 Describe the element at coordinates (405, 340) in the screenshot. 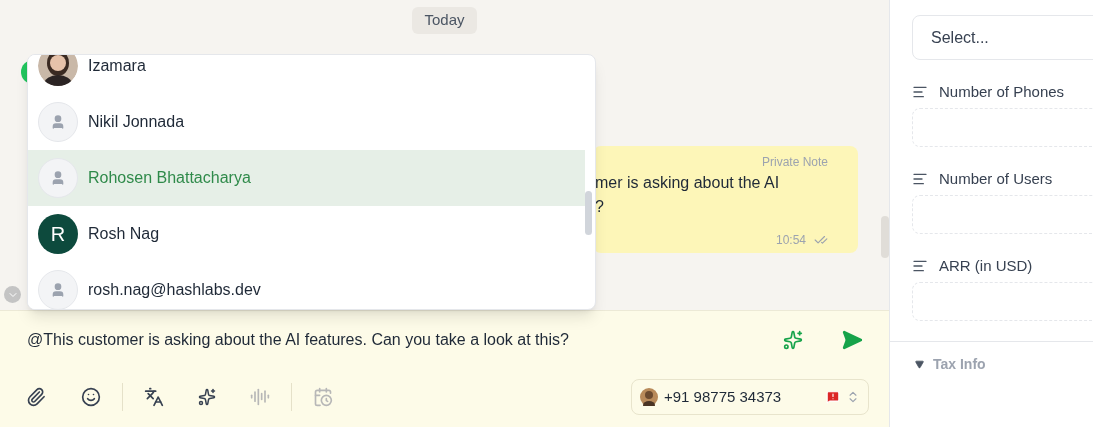

I see `message-input: @This customer is asking about the AI features. Can you take a look at this?` at that location.